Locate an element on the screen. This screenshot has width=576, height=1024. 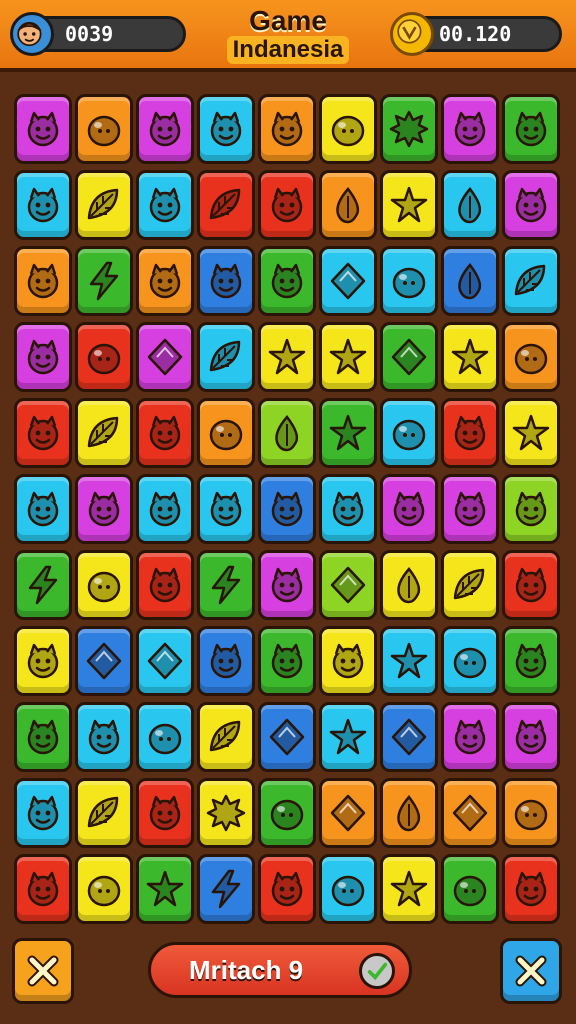
tile-r6-c8 is located at coordinates (470, 509).